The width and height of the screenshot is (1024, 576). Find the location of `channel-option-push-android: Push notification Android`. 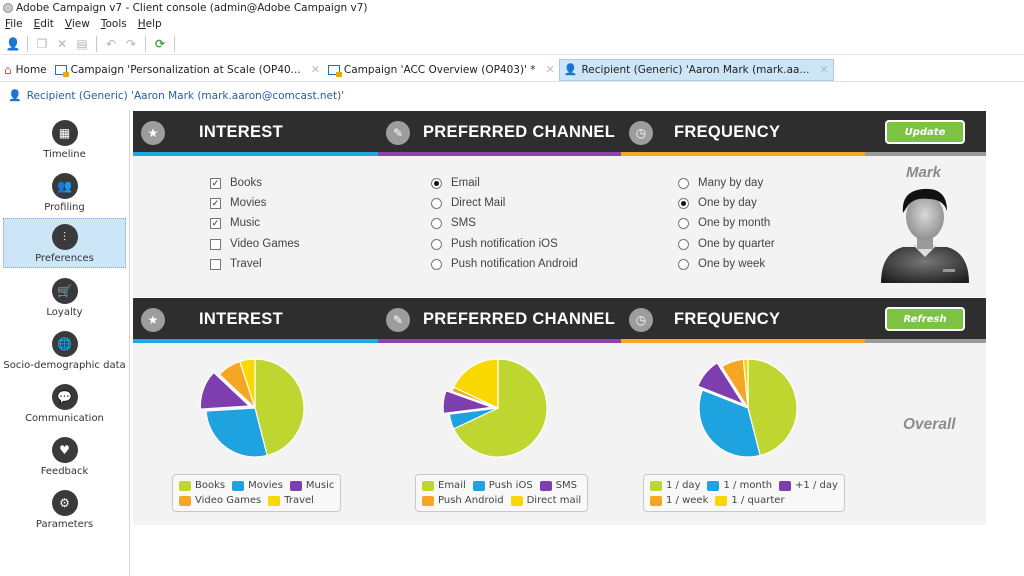

channel-option-push-android: Push notification Android is located at coordinates (504, 264).